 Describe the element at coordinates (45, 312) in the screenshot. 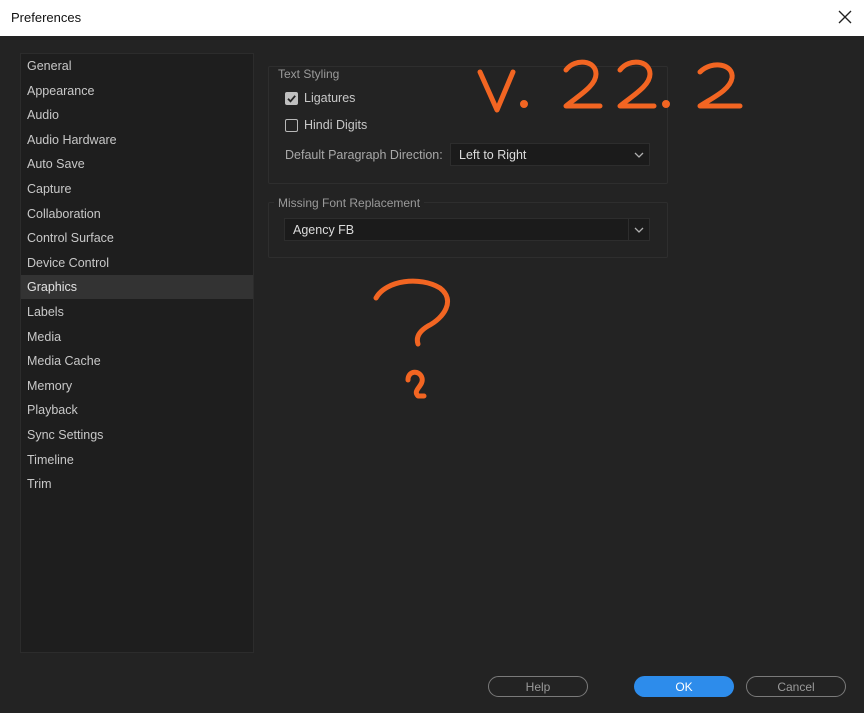

I see `sidebar-item-label: Labels` at that location.